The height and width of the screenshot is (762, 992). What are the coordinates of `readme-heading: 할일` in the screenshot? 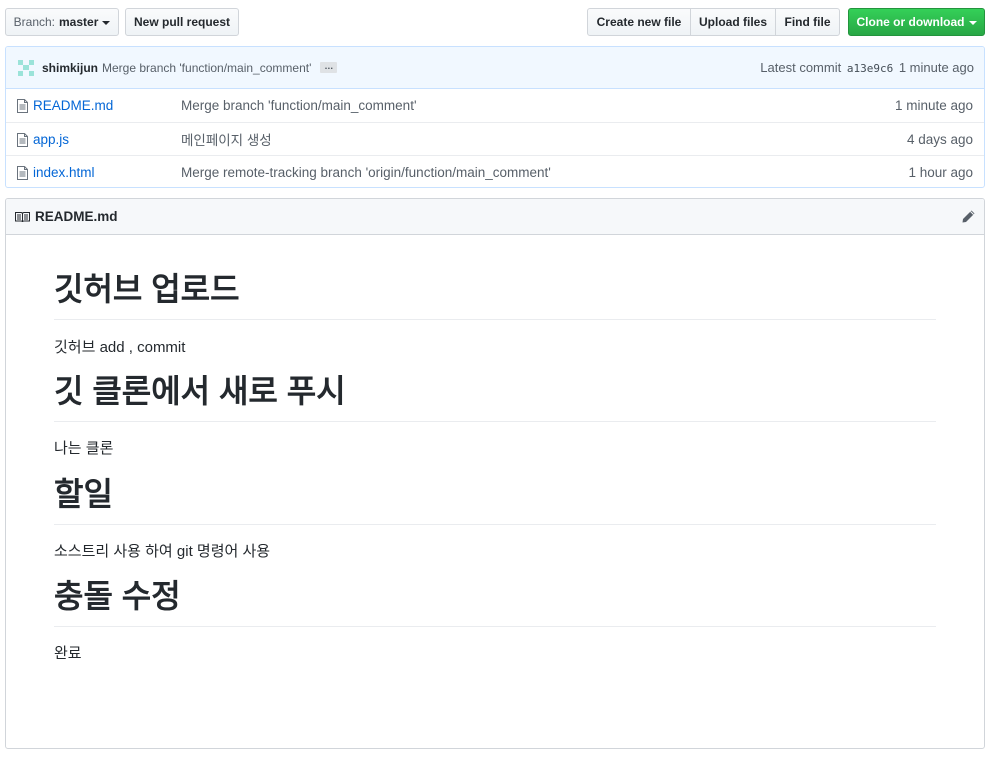 It's located at (495, 499).